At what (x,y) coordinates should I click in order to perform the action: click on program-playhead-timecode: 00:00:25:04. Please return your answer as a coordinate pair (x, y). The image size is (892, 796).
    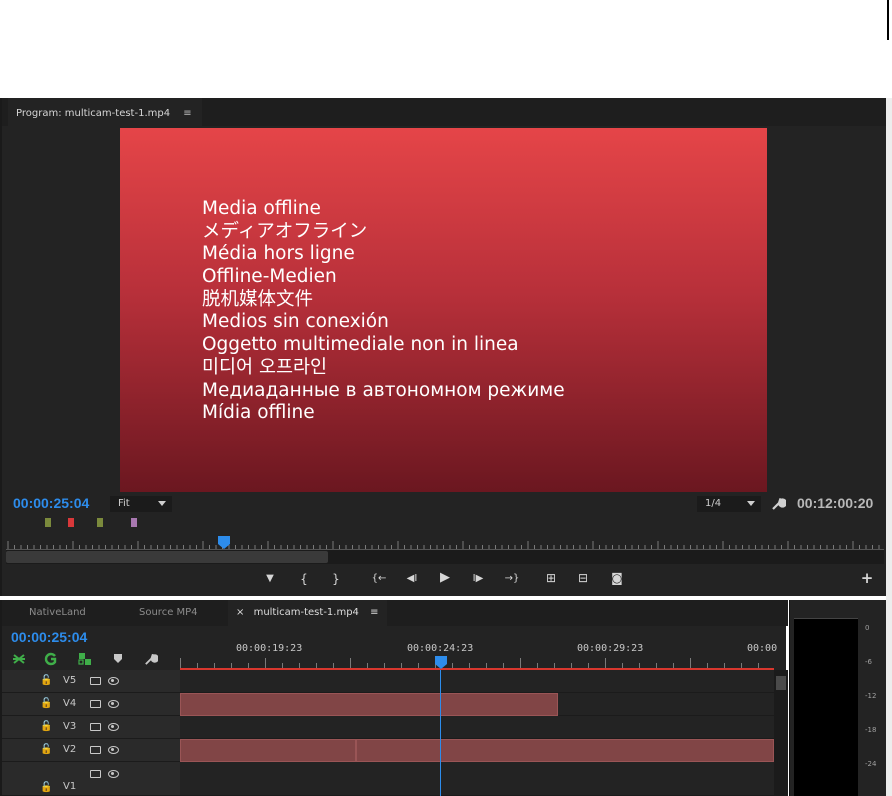
    Looking at the image, I should click on (51, 503).